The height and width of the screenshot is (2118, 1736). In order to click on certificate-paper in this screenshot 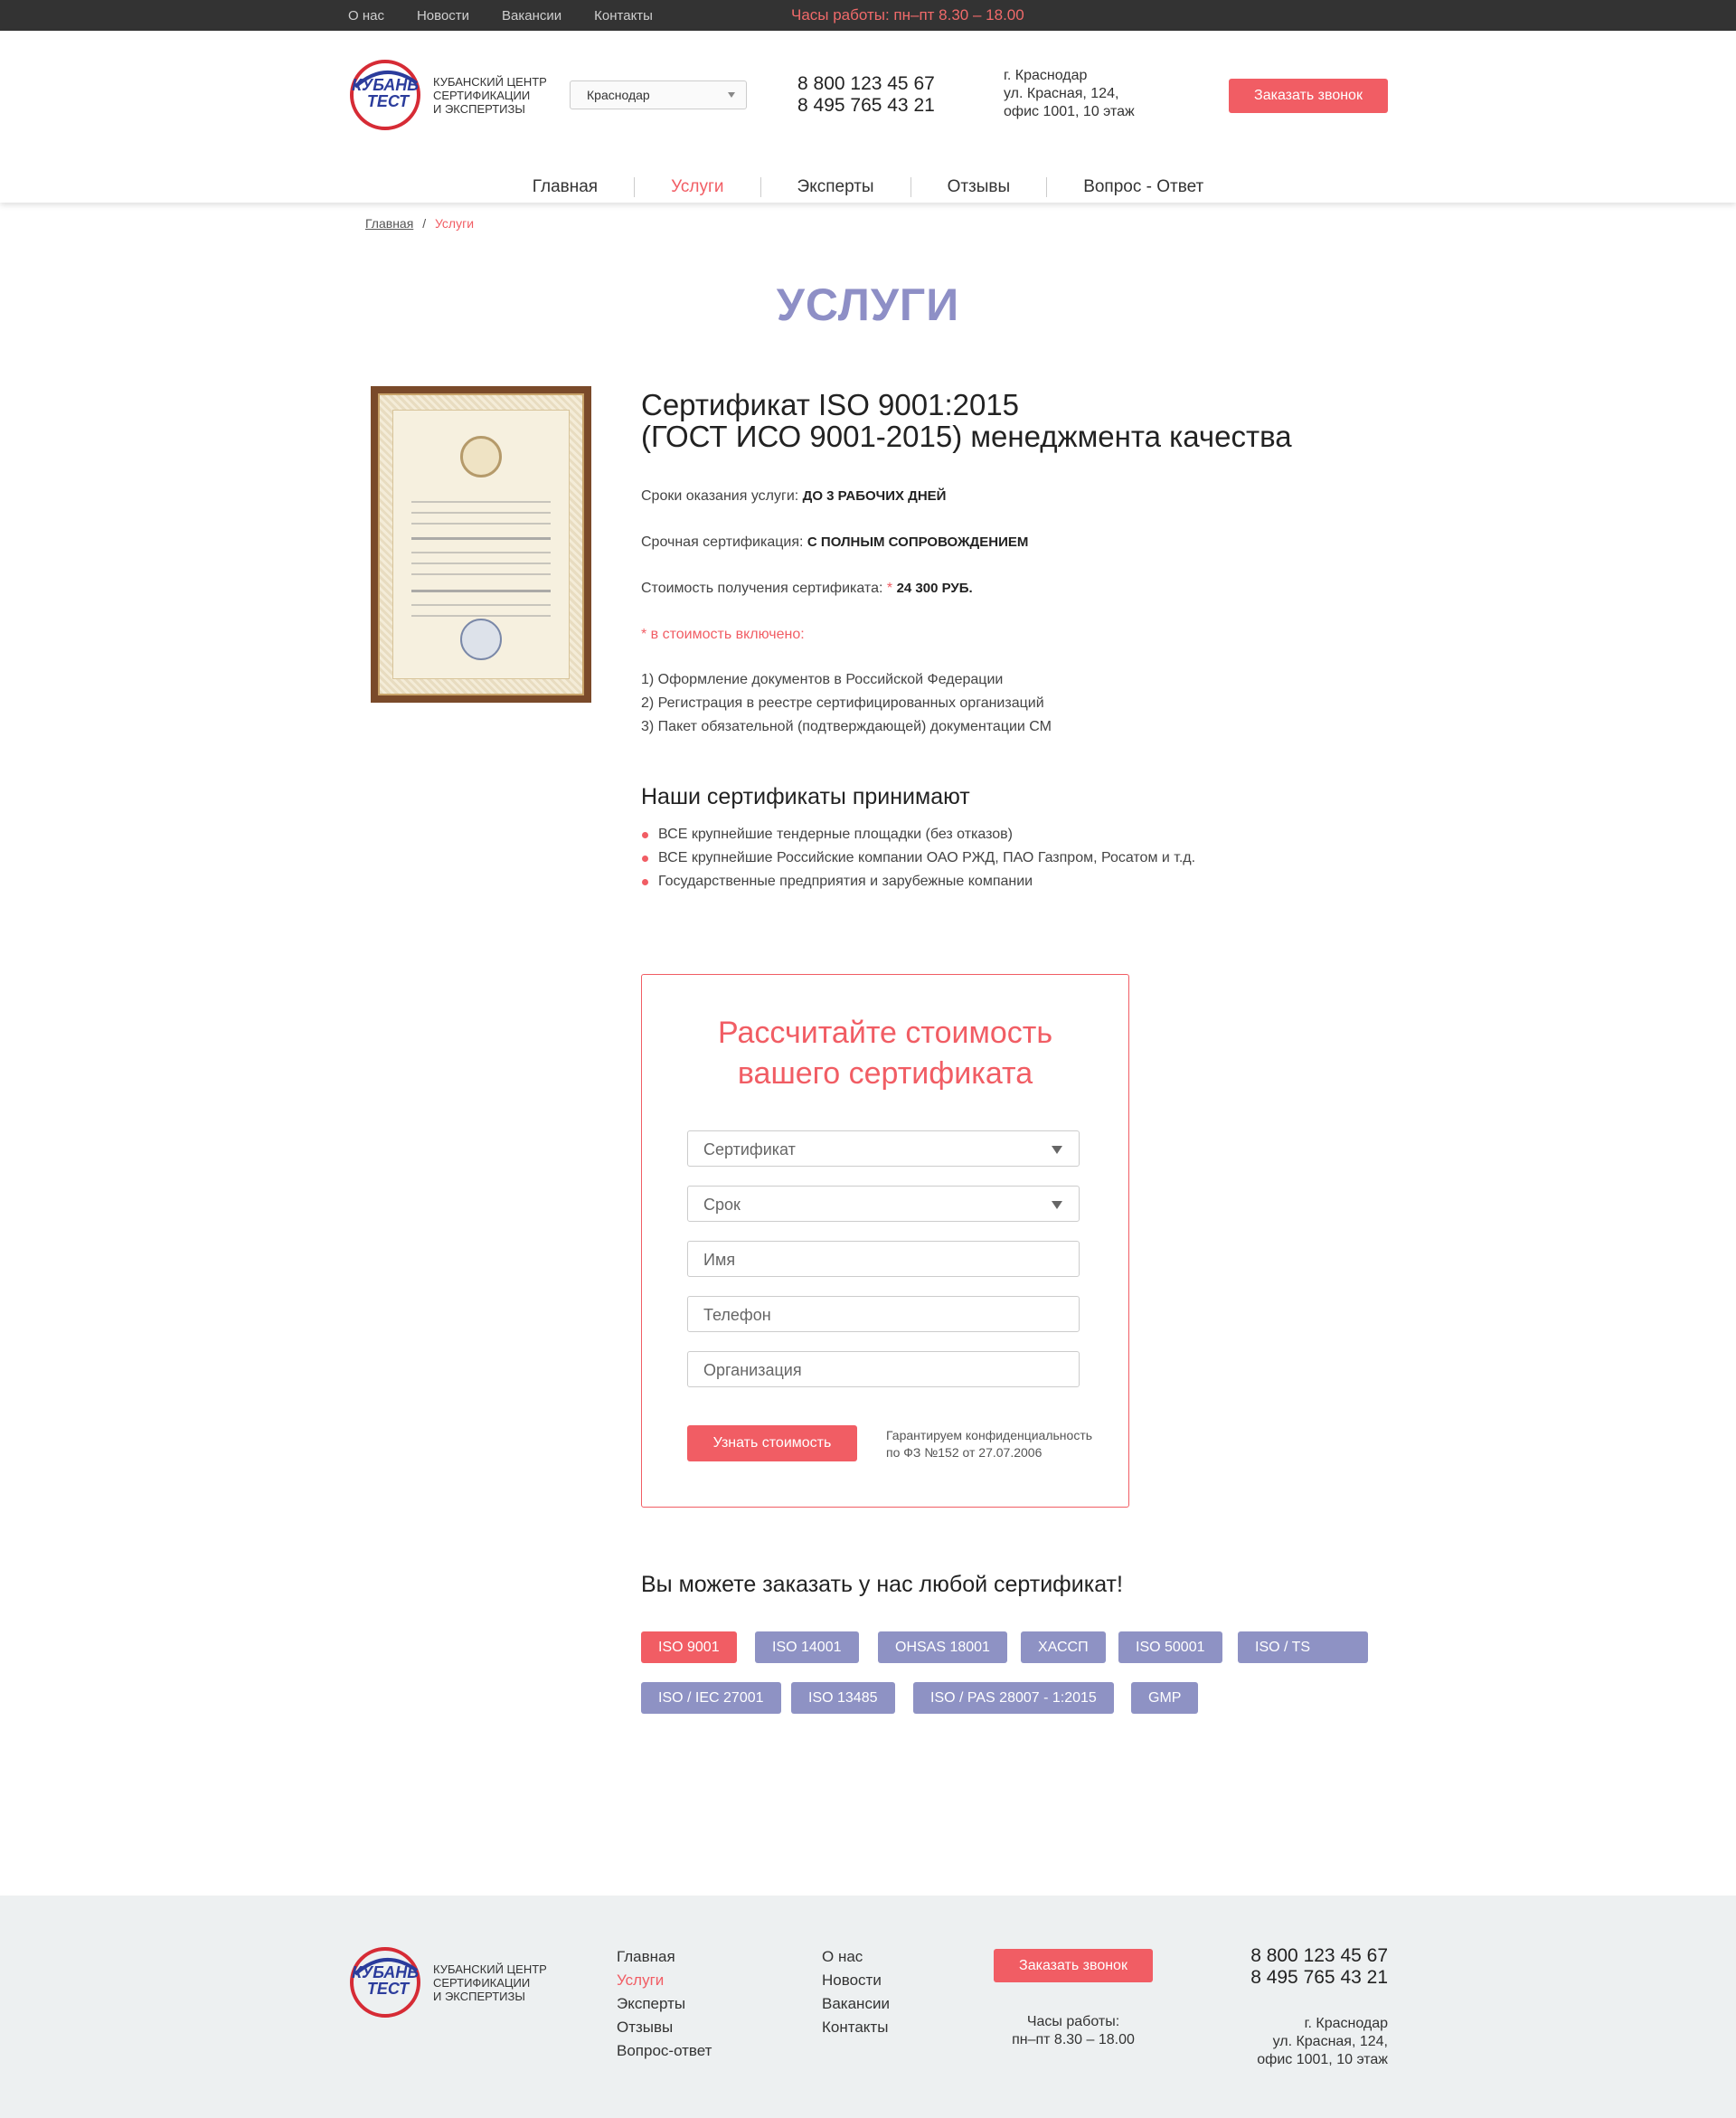, I will do `click(481, 544)`.